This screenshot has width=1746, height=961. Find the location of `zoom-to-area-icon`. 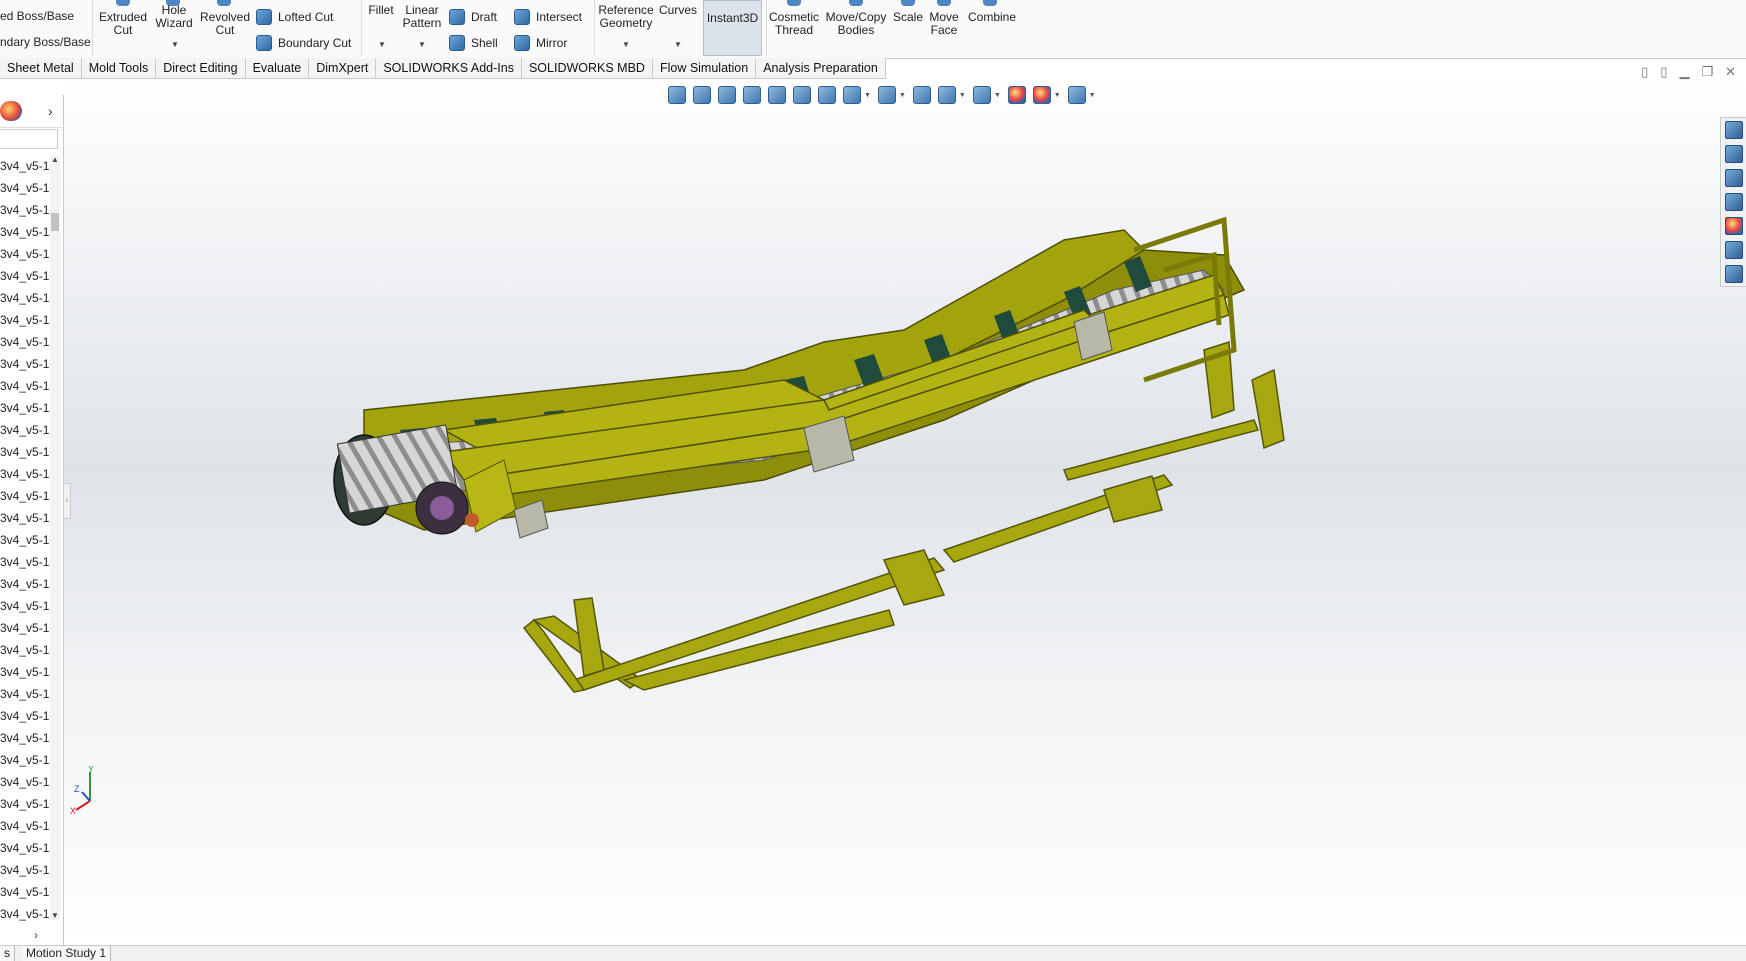

zoom-to-area-icon is located at coordinates (702, 95).